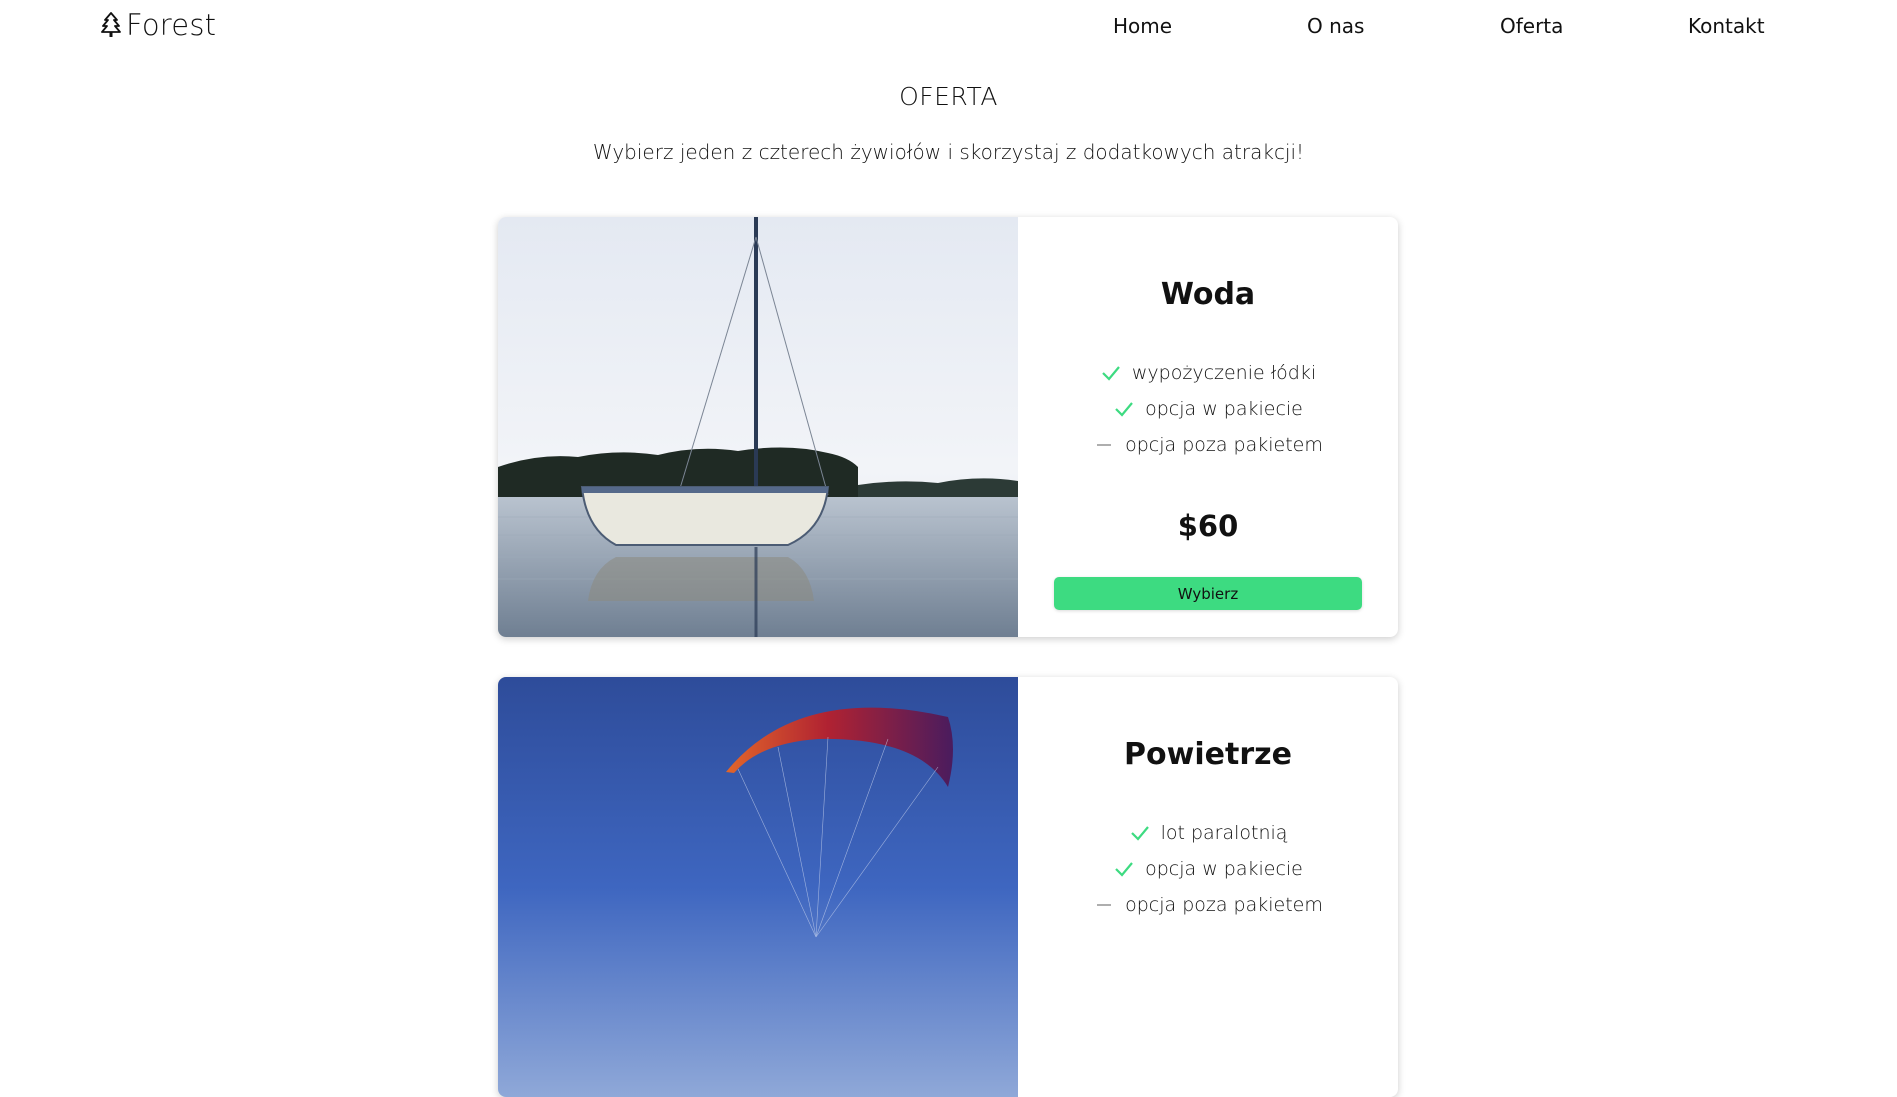  Describe the element at coordinates (1142, 26) in the screenshot. I see `nav-home: Home` at that location.